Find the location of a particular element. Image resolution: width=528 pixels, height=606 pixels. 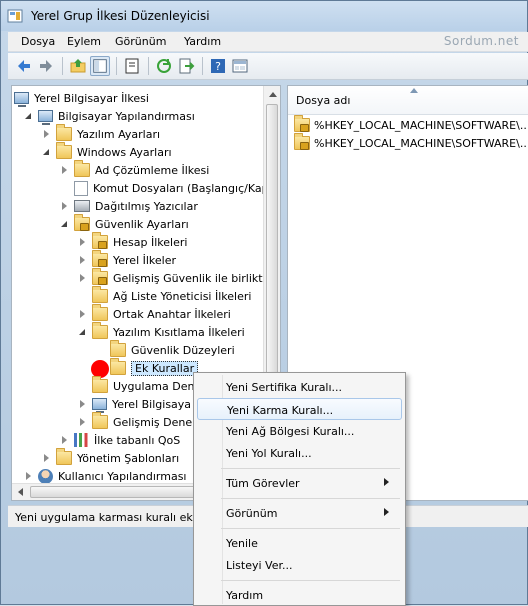

refresh-item: Yenile is located at coordinates (299, 543).